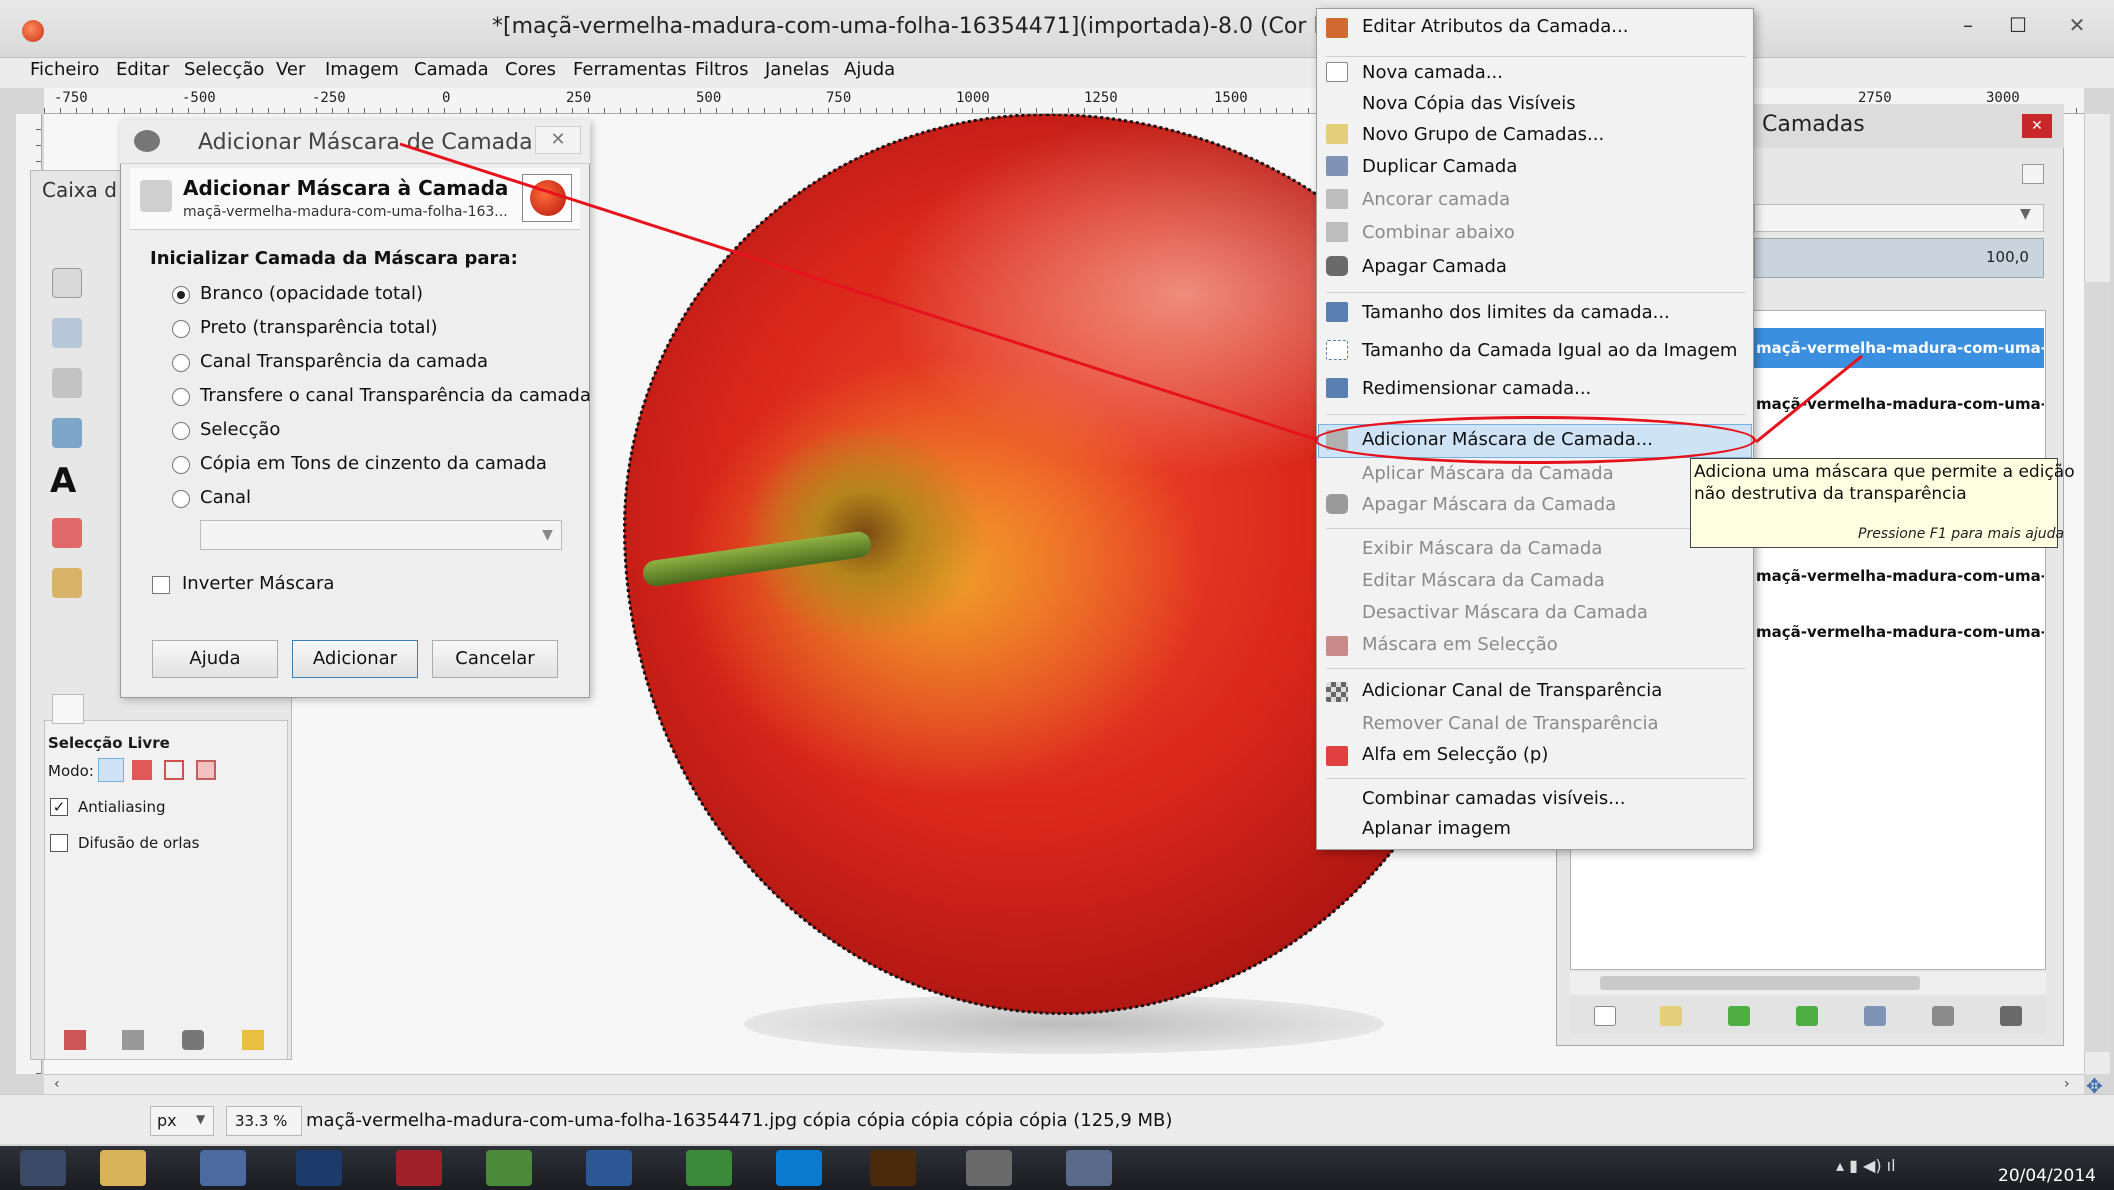 The height and width of the screenshot is (1190, 2114). Describe the element at coordinates (709, 1168) in the screenshot. I see `chrome-icon` at that location.